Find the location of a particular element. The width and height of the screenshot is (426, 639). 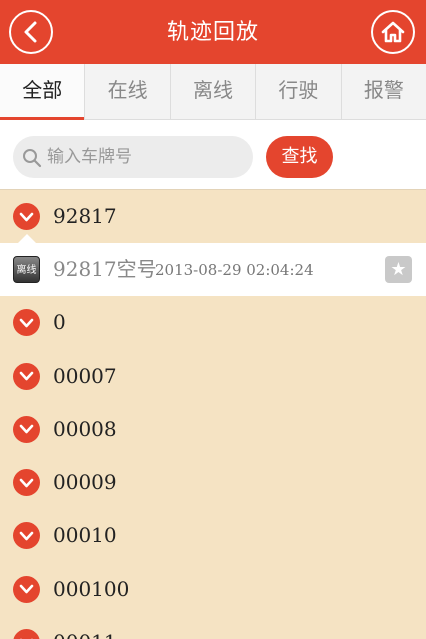

app-header: 轨迹回放 is located at coordinates (213, 32).